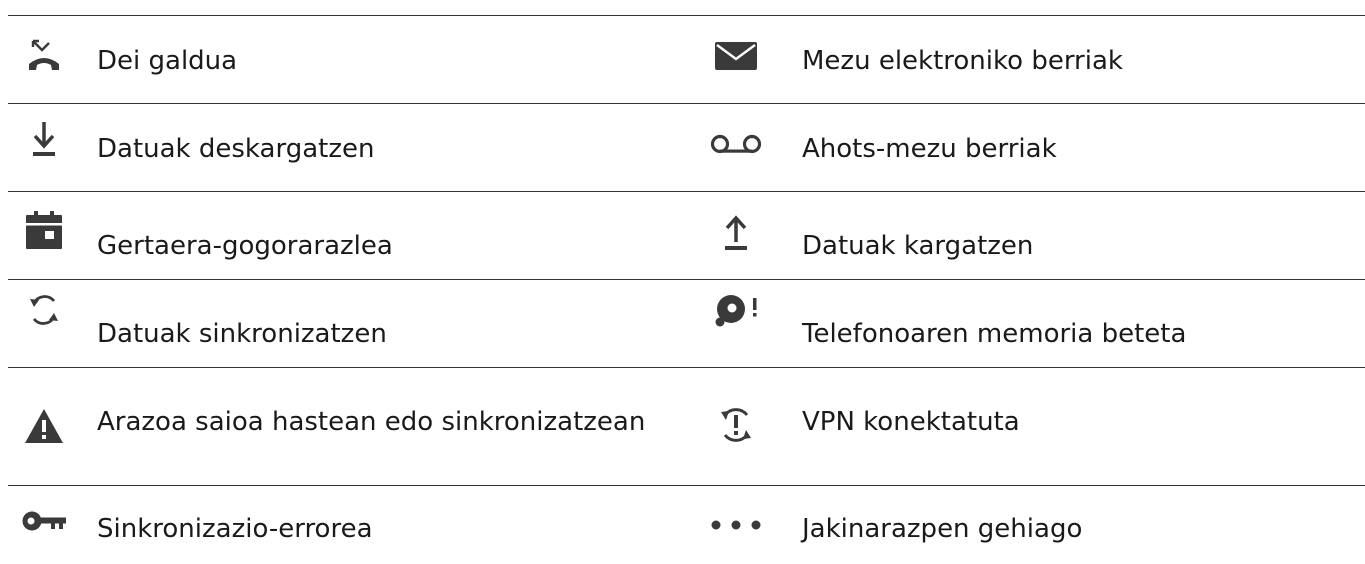 This screenshot has height=564, width=1365. I want to click on upload-icon, so click(736, 233).